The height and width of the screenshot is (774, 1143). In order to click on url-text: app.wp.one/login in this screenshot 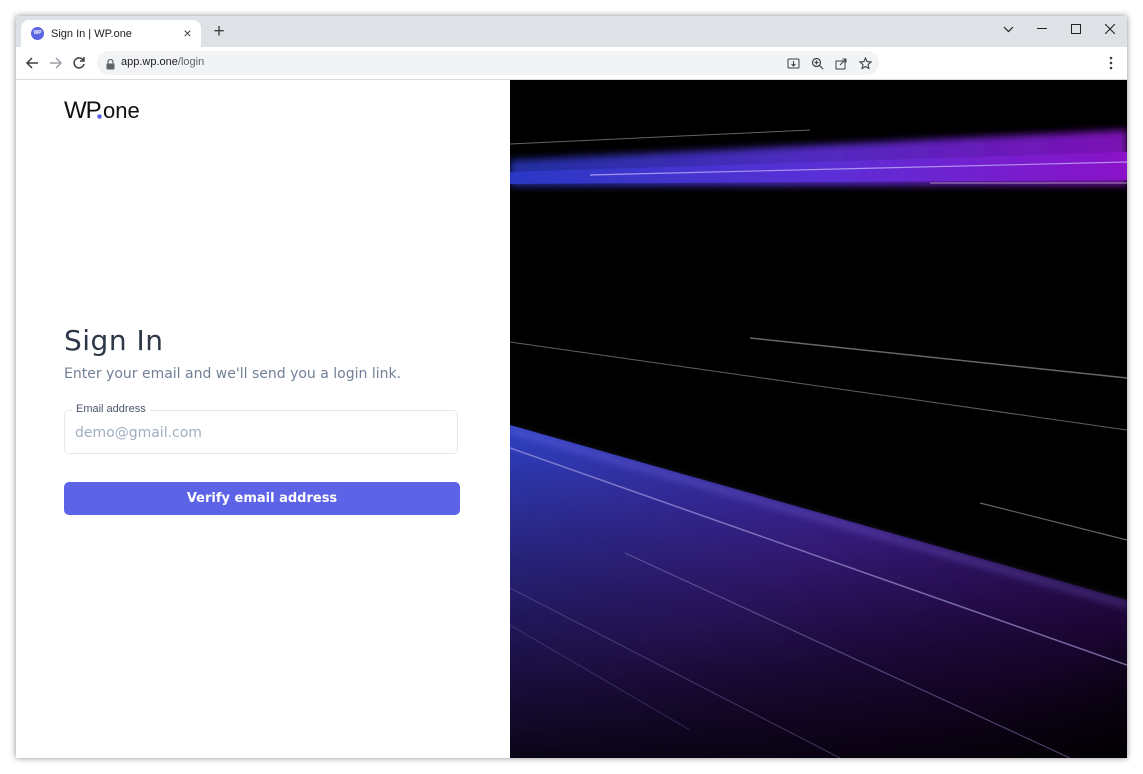, I will do `click(162, 62)`.